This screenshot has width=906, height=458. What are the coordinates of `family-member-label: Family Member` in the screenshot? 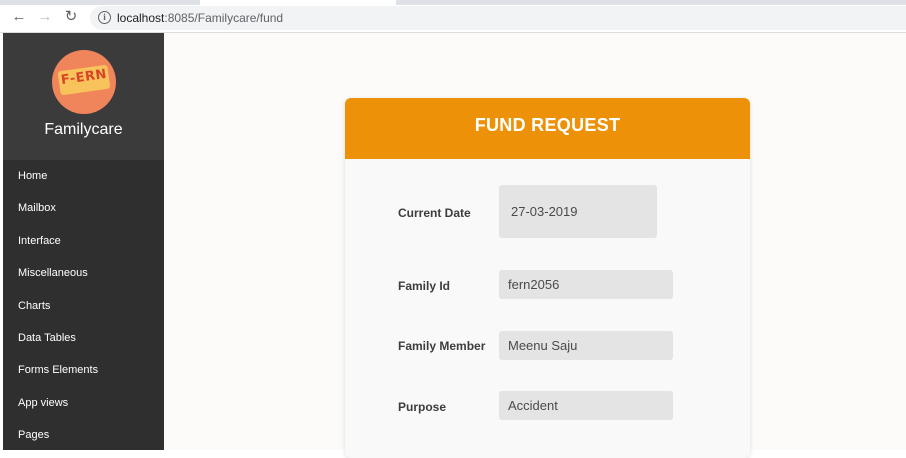 It's located at (442, 346).